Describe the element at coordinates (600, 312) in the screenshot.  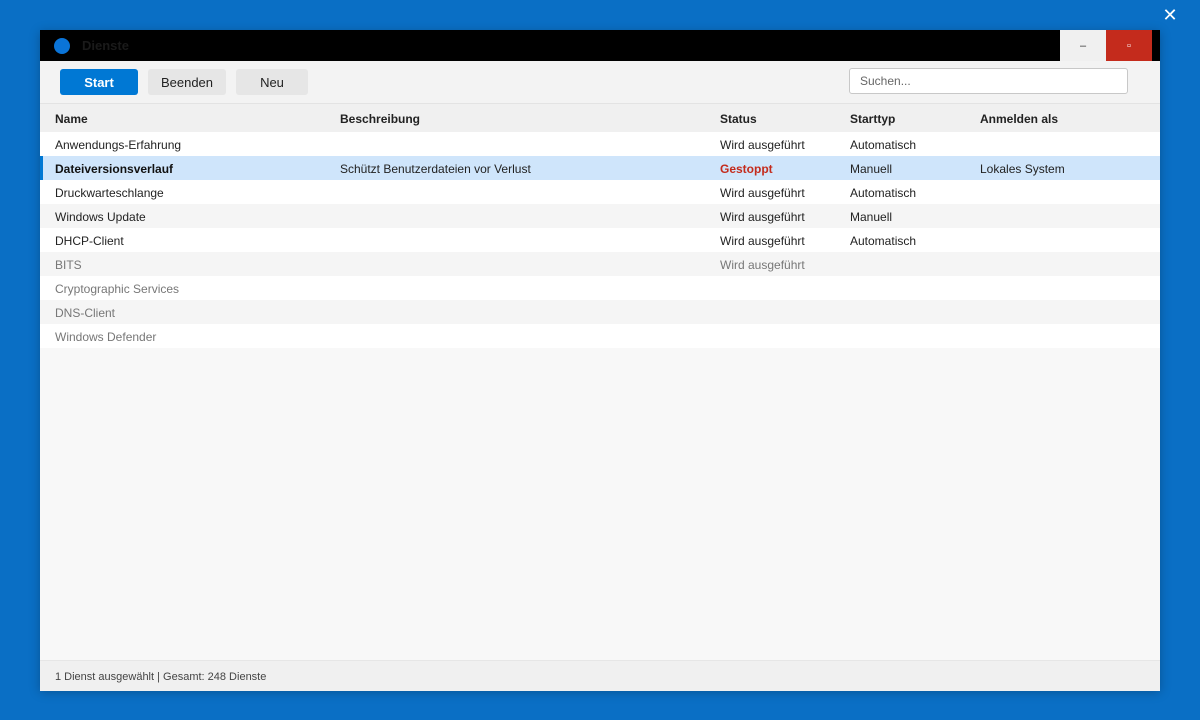
I see `table-row: DNS-Client` at that location.